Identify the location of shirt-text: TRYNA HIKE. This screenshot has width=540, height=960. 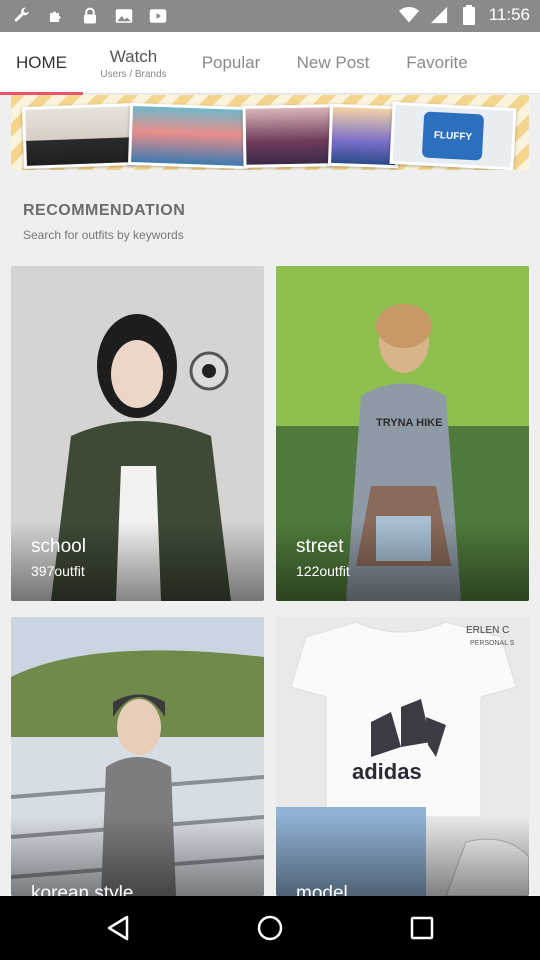
(409, 423).